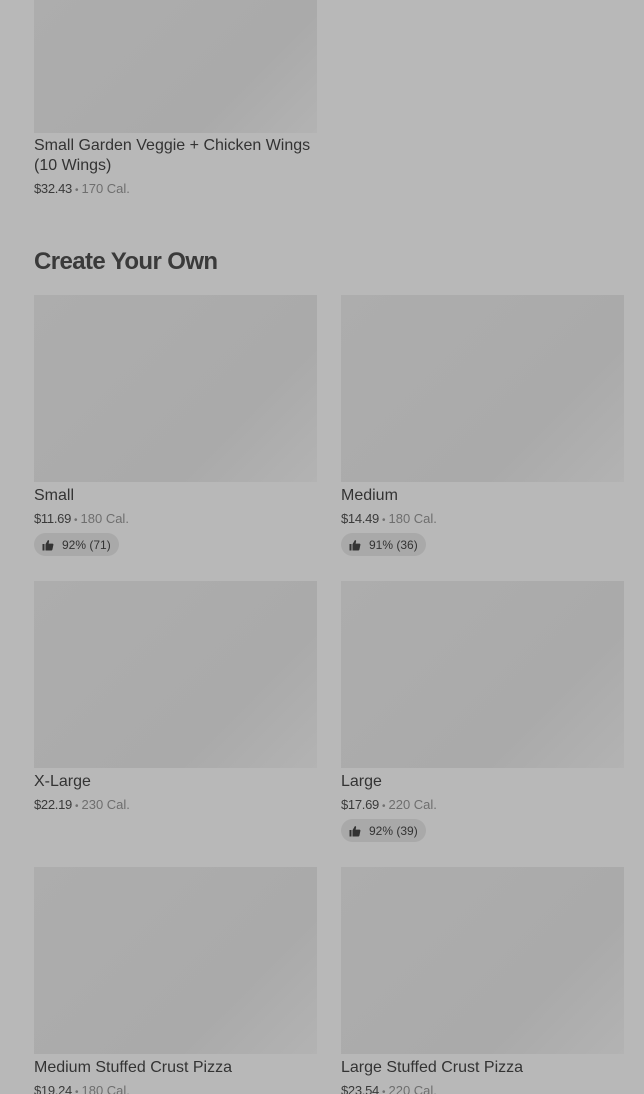 The image size is (644, 1094). I want to click on menu-item-card: Large $17.69 • 220 Cal. 92% (39), so click(482, 713).